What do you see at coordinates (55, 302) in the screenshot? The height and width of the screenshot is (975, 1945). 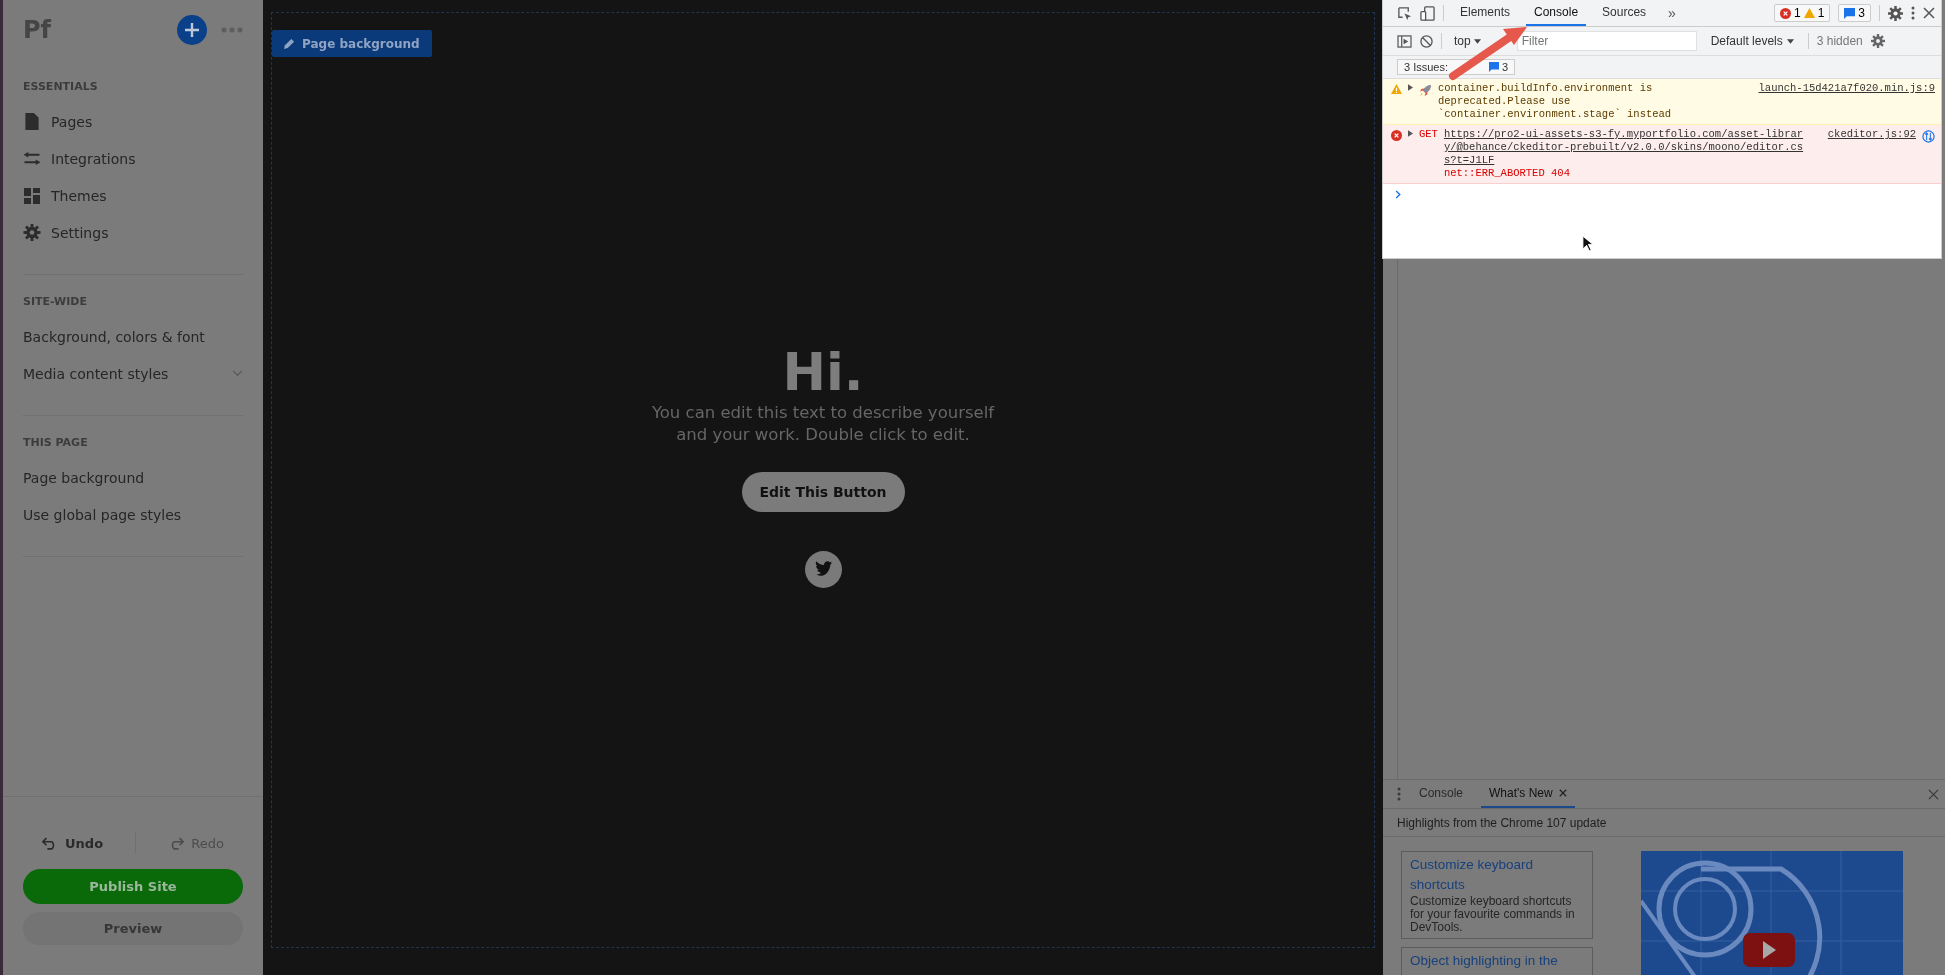 I see `section-heading: SITE-WIDE` at bounding box center [55, 302].